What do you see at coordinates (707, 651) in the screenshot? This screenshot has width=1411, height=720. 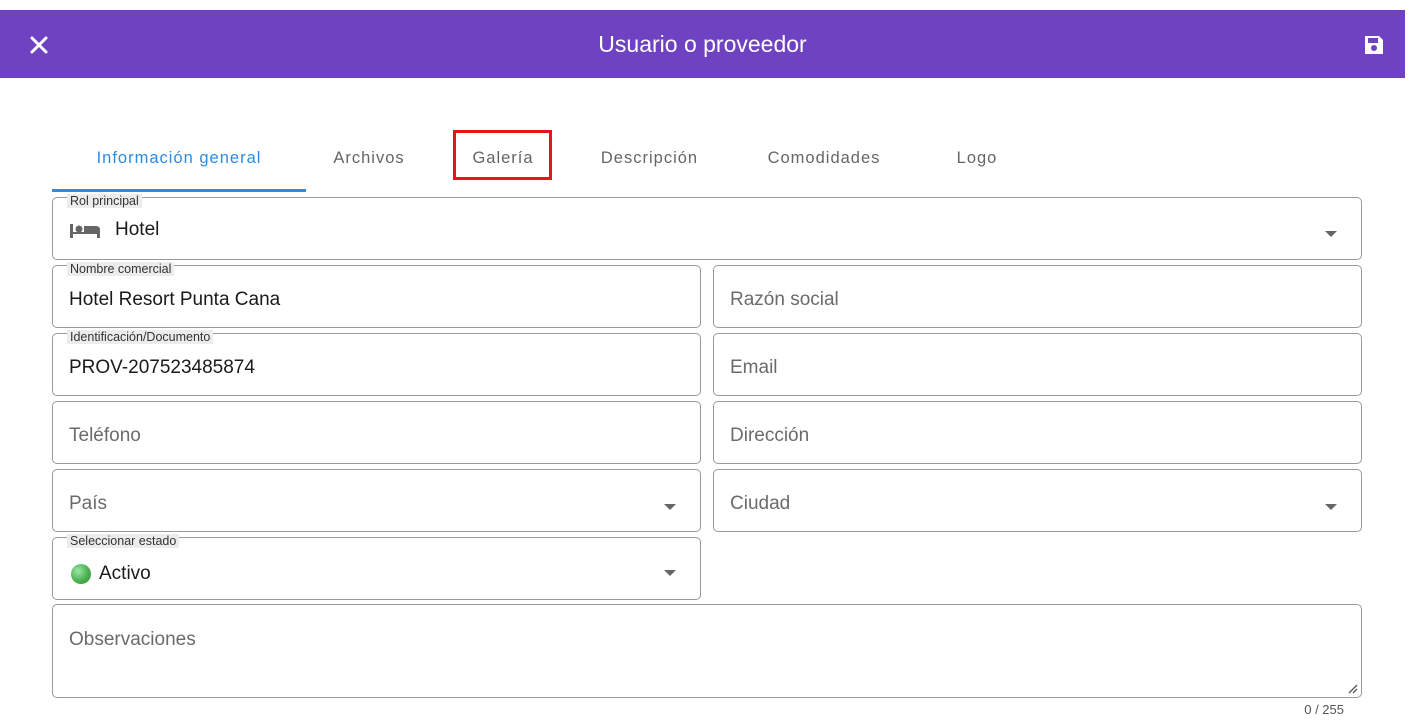 I see `observaciones-textarea: Observaciones` at bounding box center [707, 651].